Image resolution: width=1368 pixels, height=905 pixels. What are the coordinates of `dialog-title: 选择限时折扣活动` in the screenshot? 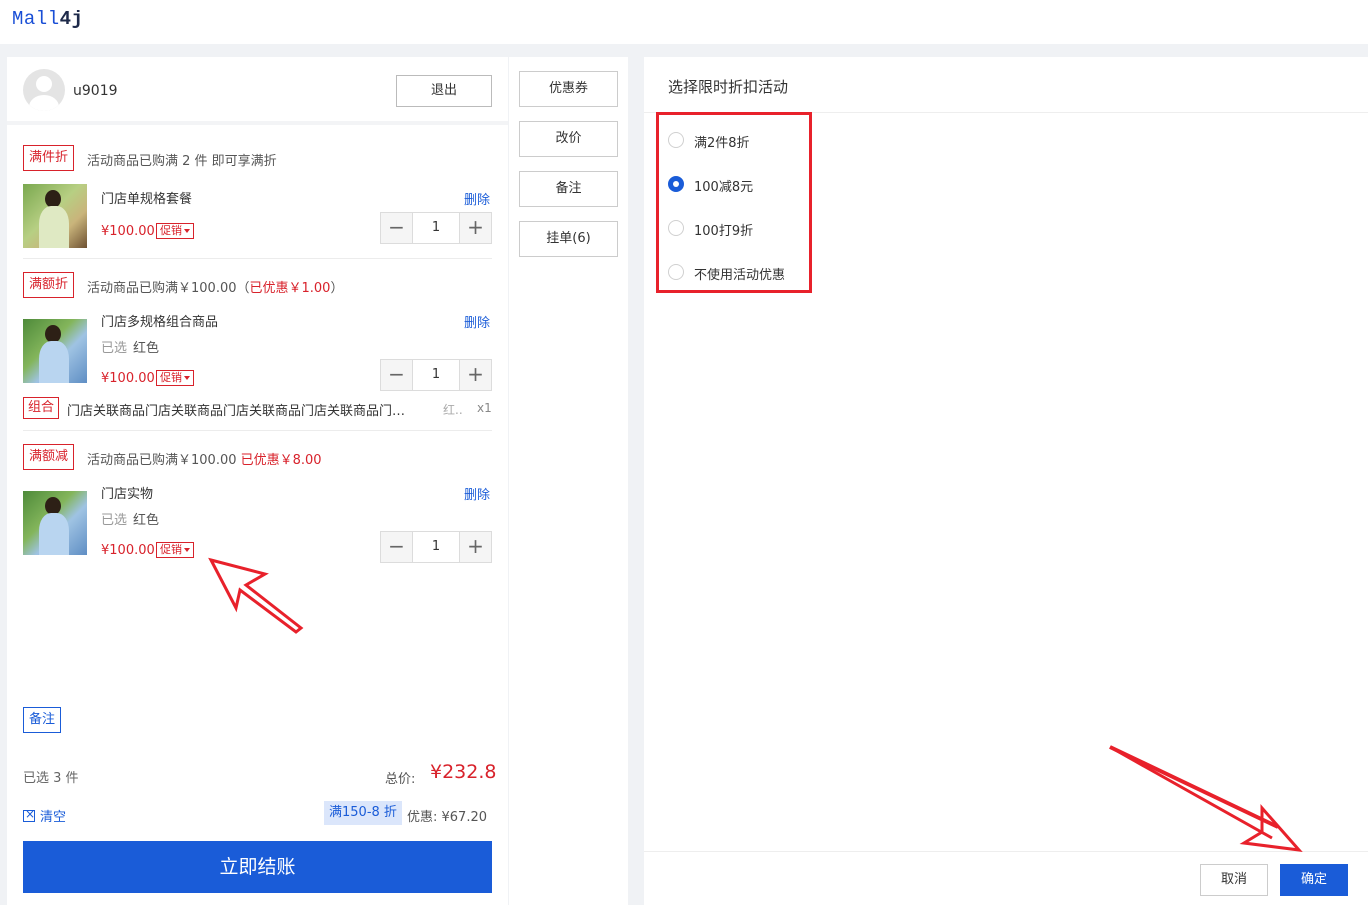 It's located at (728, 87).